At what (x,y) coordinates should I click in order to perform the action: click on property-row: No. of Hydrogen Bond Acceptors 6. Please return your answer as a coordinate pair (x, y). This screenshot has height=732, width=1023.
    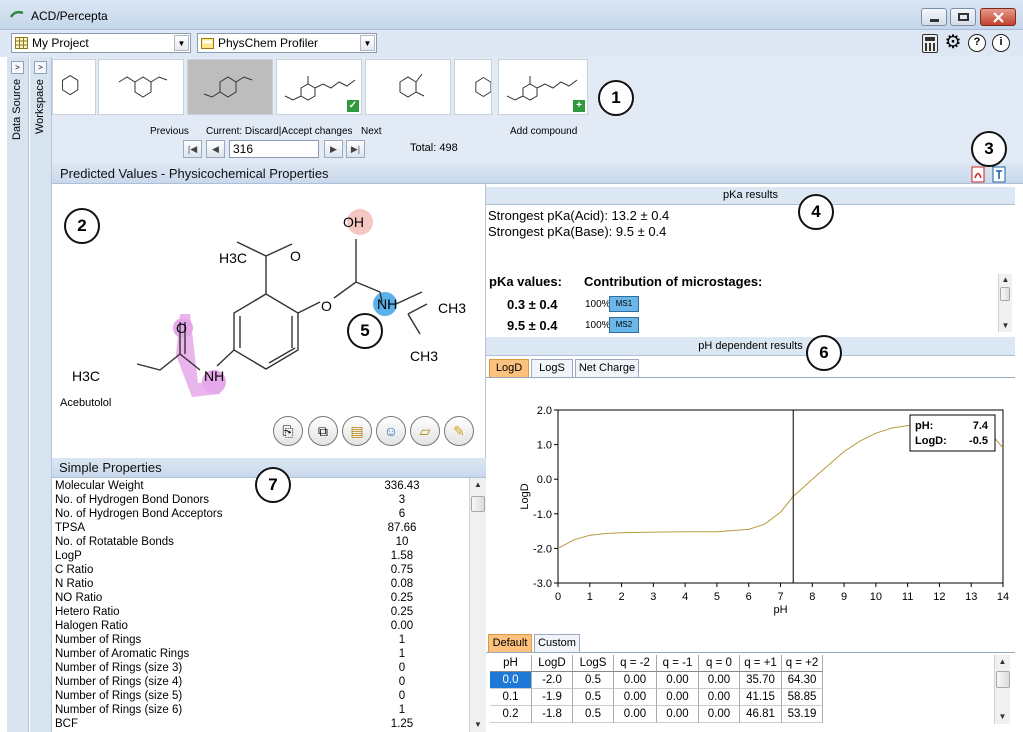
    Looking at the image, I should click on (260, 514).